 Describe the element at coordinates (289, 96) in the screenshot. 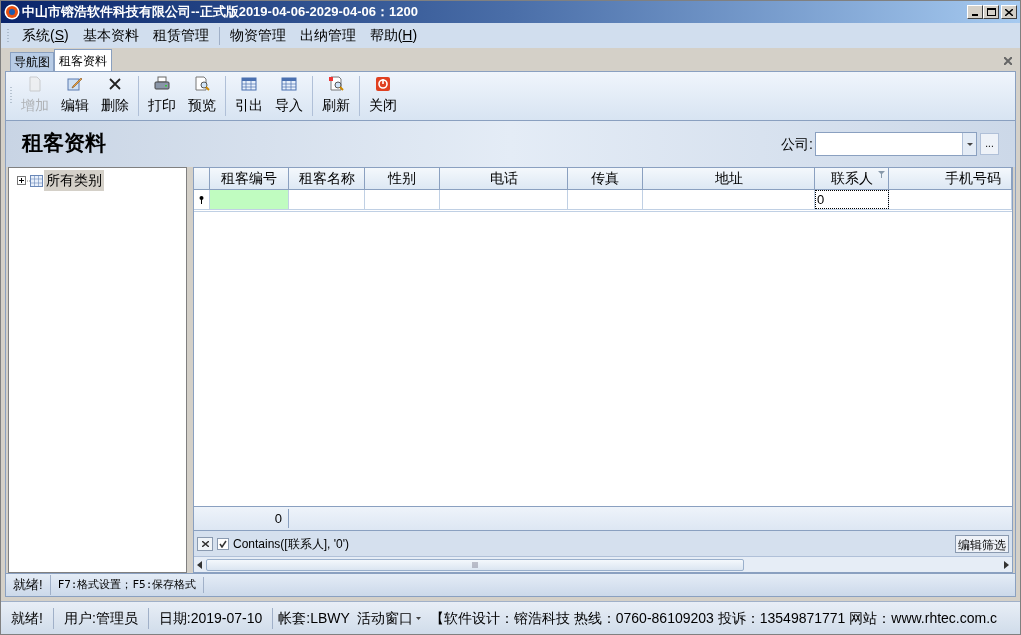

I see `toolbar-button: 导入` at that location.